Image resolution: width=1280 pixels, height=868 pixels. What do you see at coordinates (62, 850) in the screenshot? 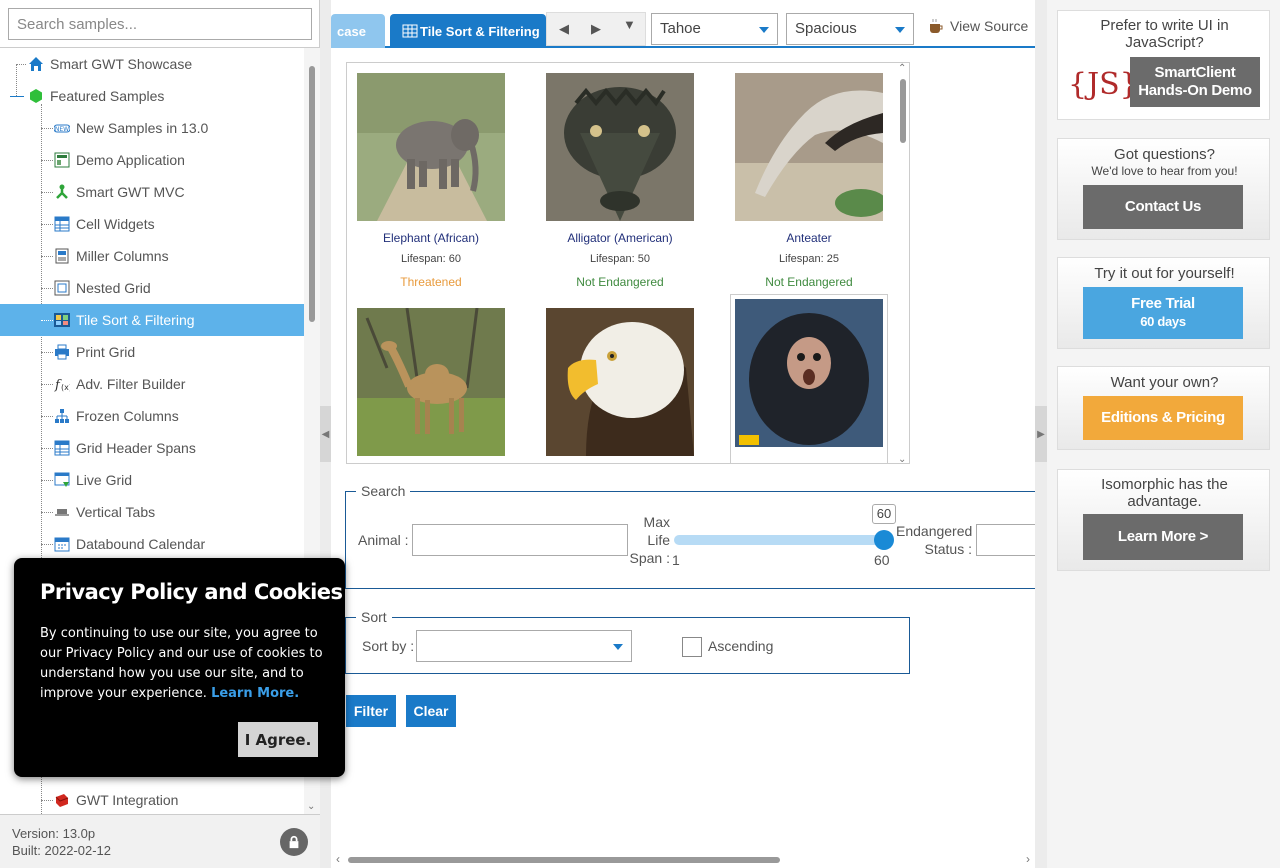
I see `built-date-text: Built: 2022-02-12` at bounding box center [62, 850].